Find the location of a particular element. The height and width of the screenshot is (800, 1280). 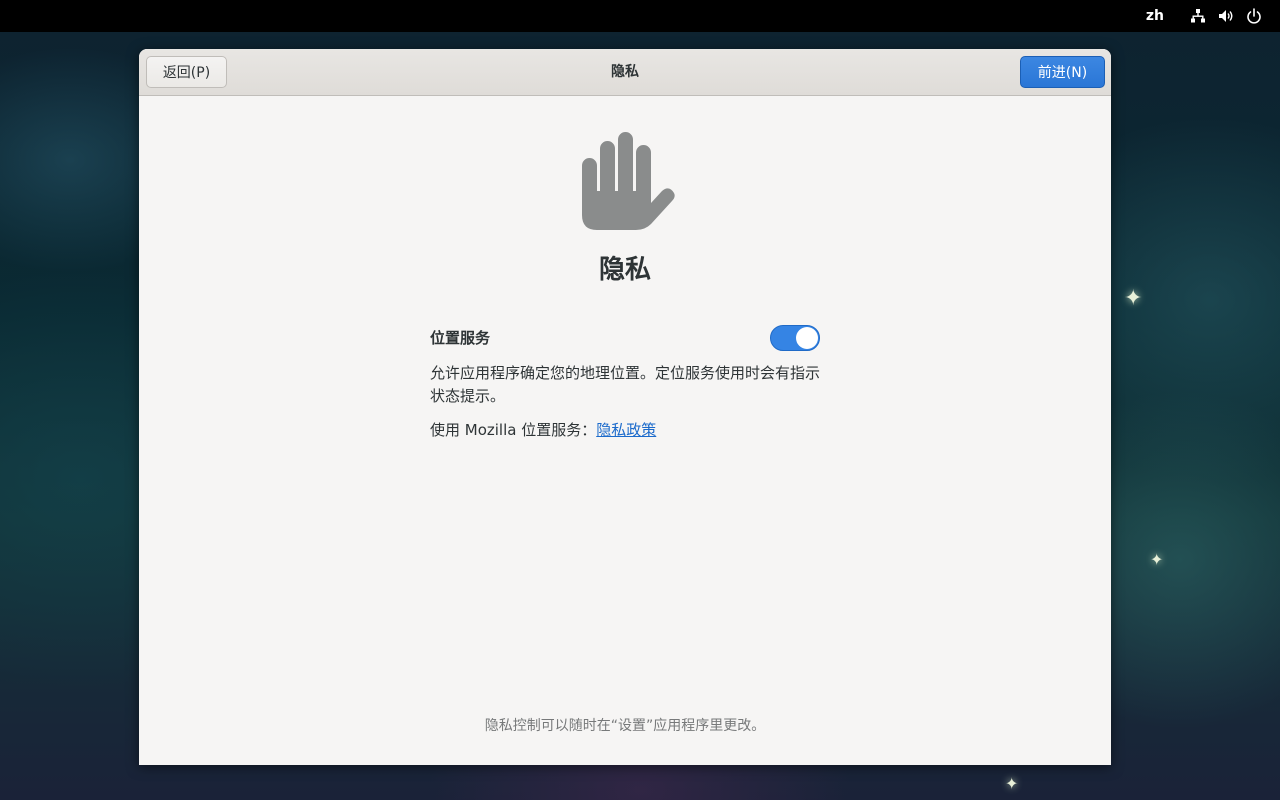

privacy-policy-link: 隐私政策 is located at coordinates (626, 430).